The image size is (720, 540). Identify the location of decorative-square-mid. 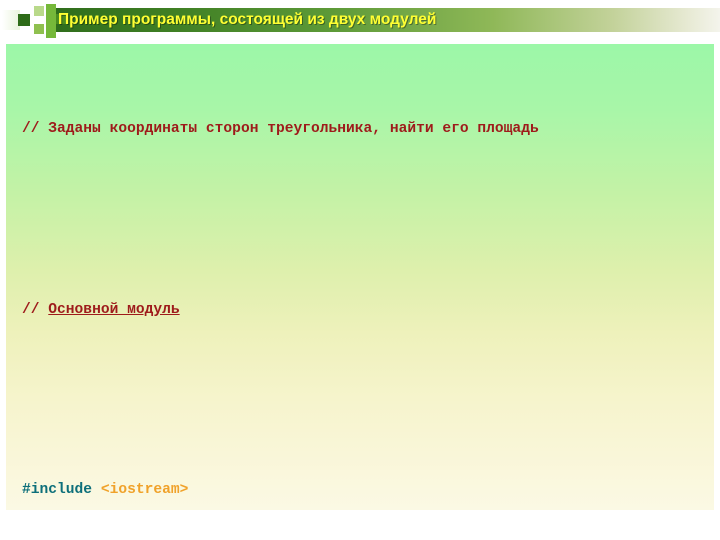
(39, 29).